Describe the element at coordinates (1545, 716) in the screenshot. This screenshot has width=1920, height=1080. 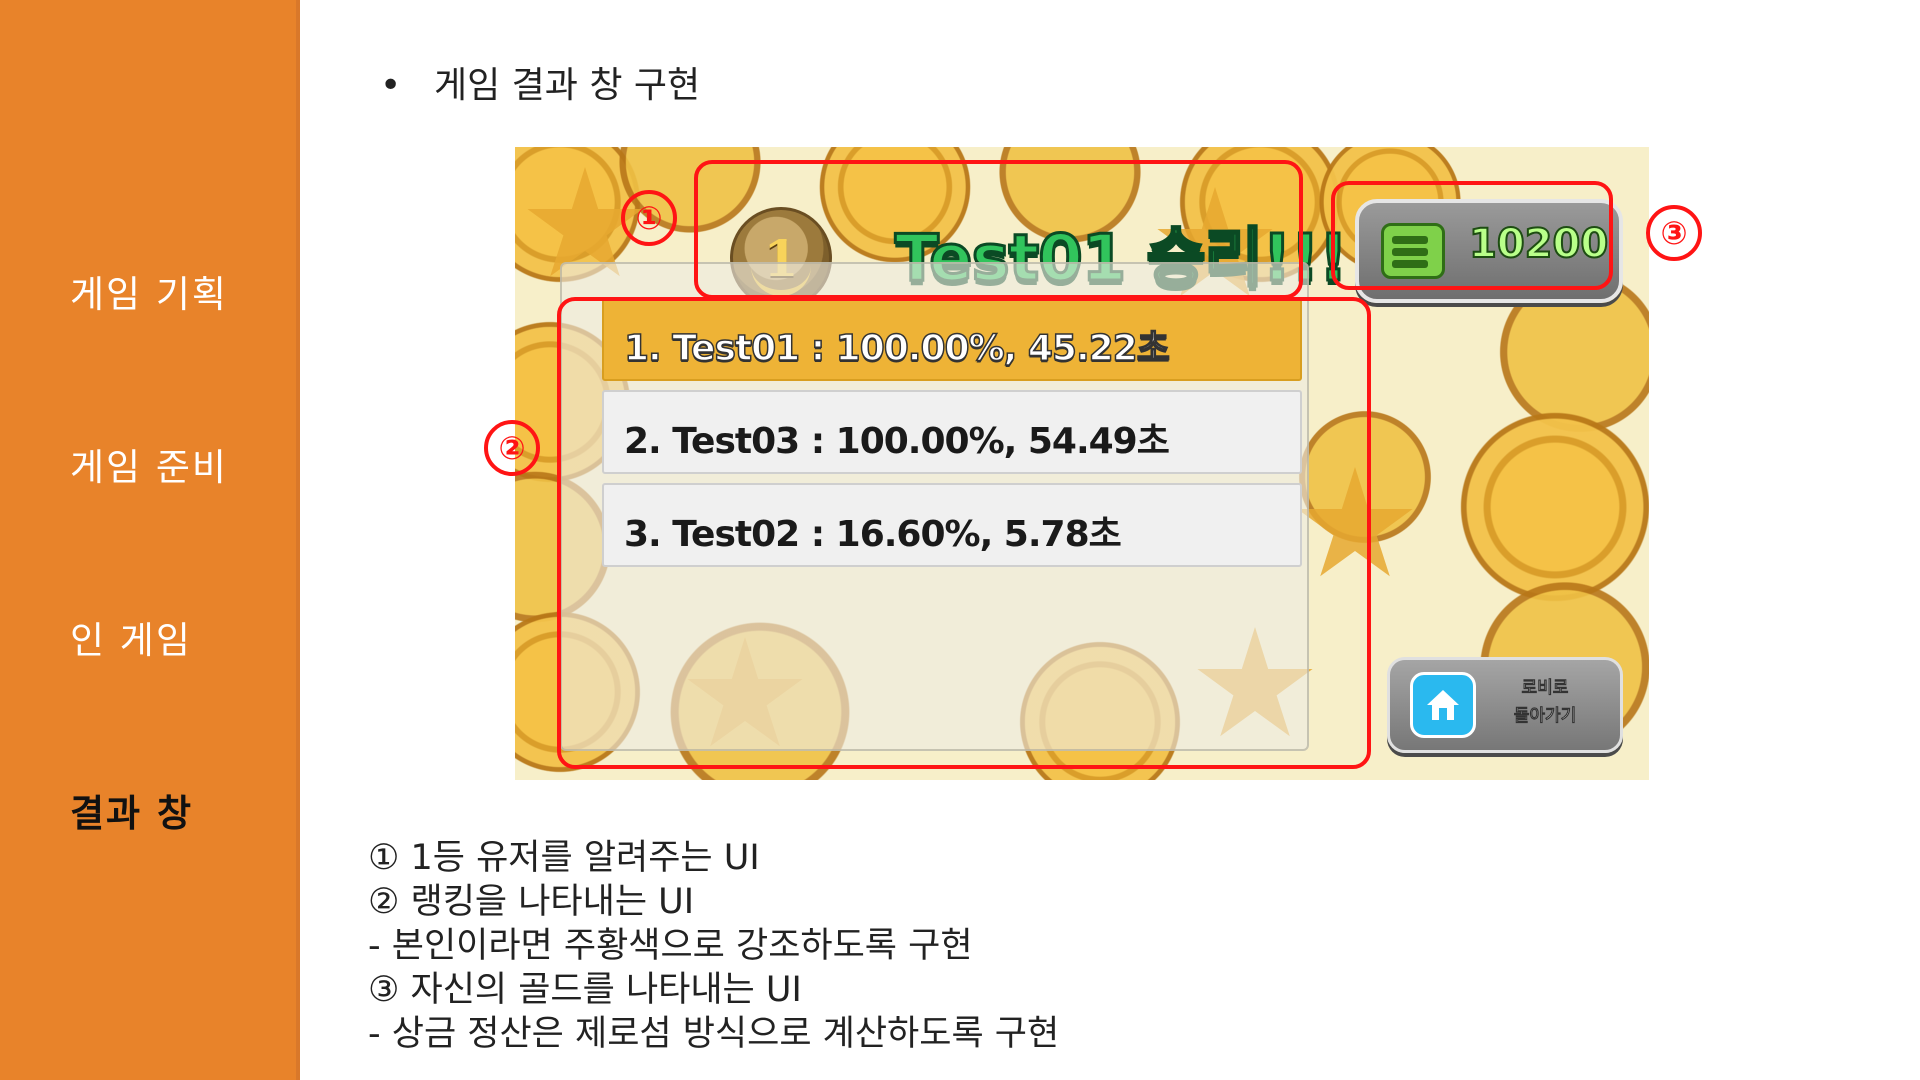
I see `lobby-label-line2: 돌아가기` at that location.